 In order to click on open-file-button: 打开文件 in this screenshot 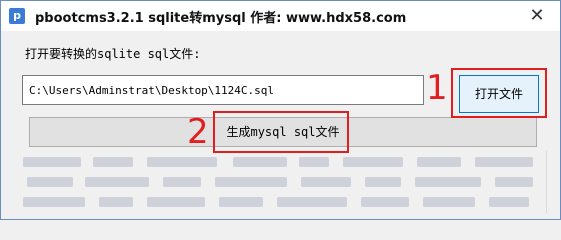, I will do `click(499, 94)`.